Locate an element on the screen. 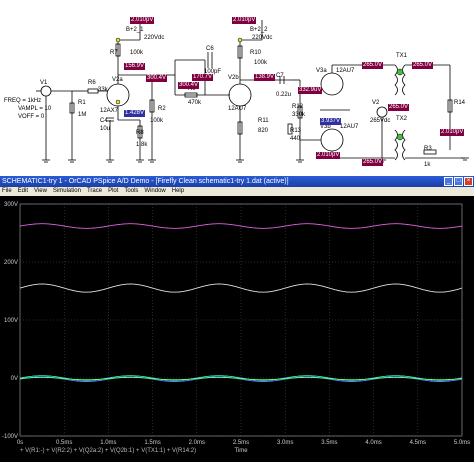  probe-mid1: 300.4V is located at coordinates (157, 78).